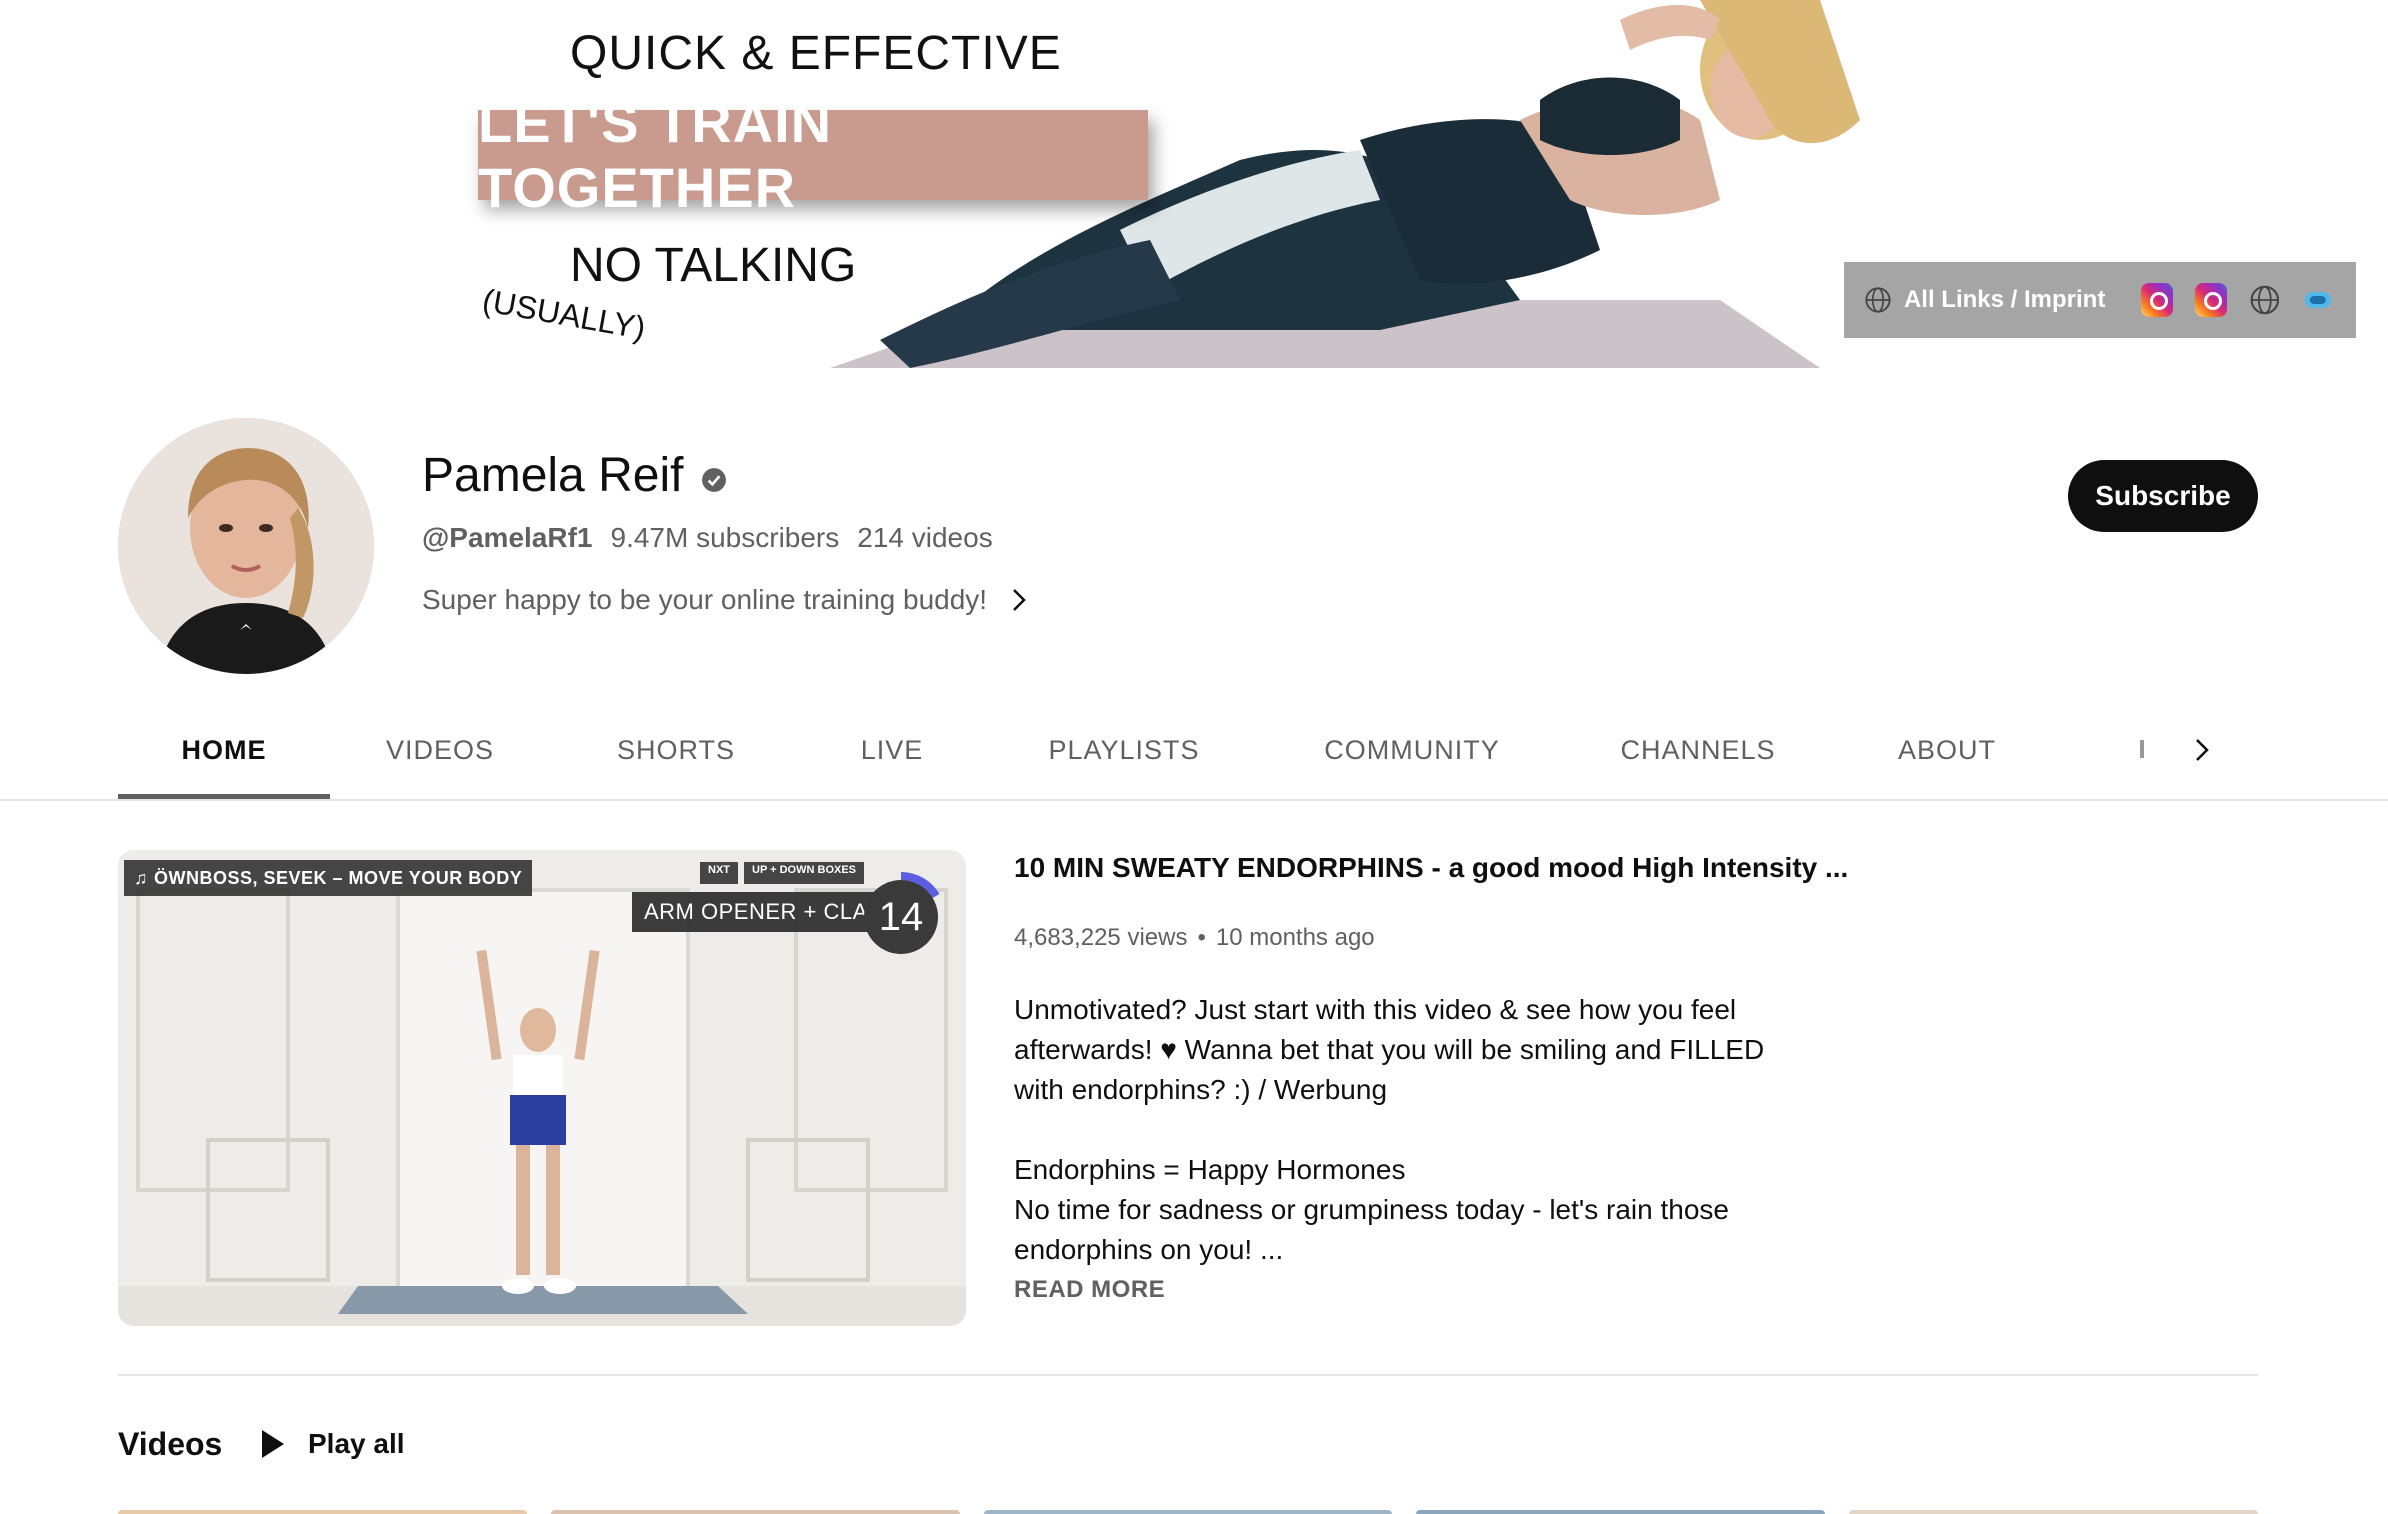  What do you see at coordinates (1194, 938) in the screenshot?
I see `featured-video-meta: 4,683,225 views • 10 months ago` at bounding box center [1194, 938].